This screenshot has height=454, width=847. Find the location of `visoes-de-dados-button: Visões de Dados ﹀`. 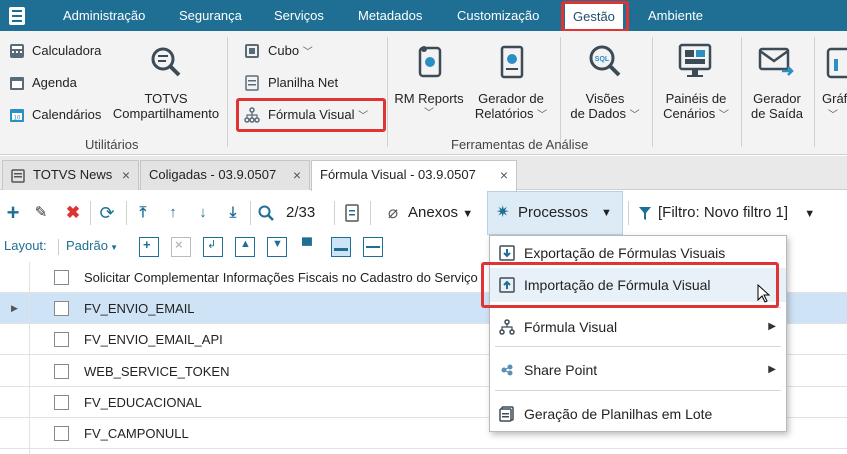

visoes-de-dados-button: Visões de Dados ﹀ is located at coordinates (605, 107).